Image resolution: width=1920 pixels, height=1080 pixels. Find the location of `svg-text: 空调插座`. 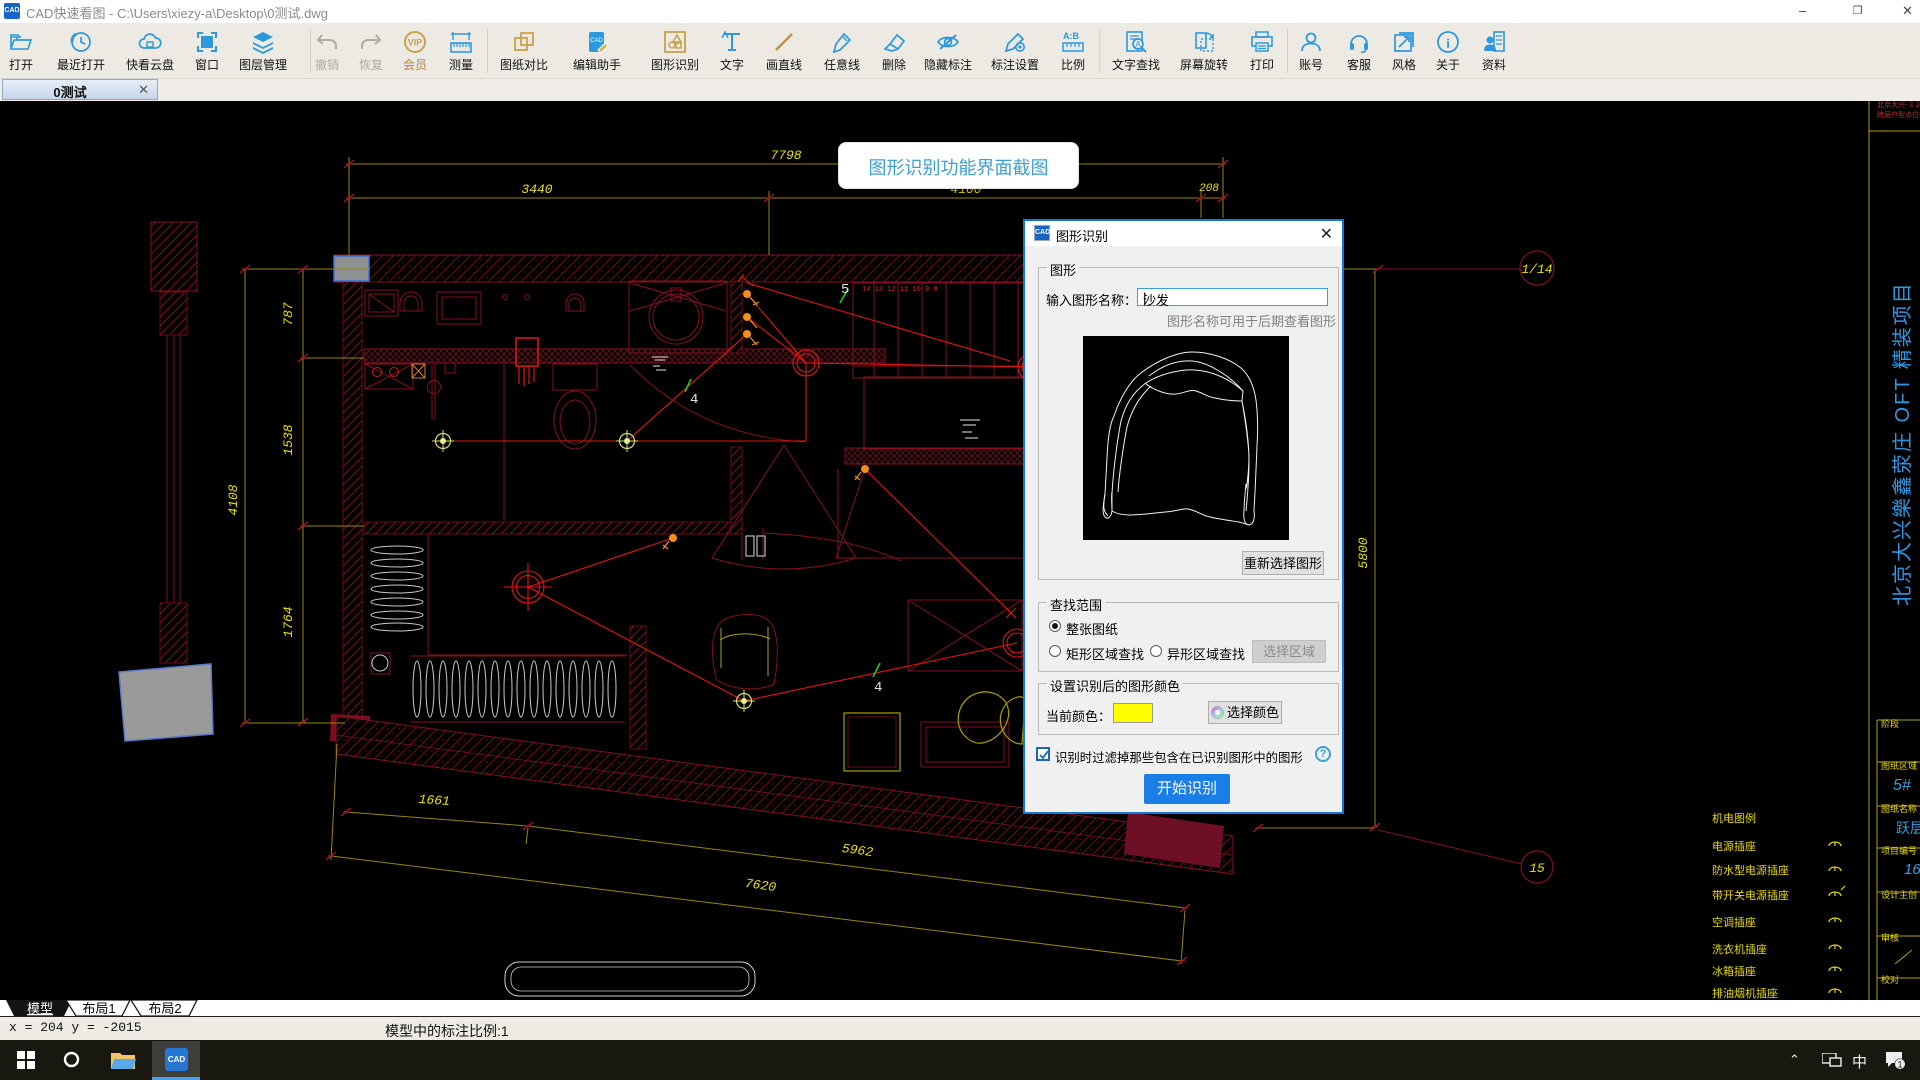

svg-text: 空调插座 is located at coordinates (1734, 922).